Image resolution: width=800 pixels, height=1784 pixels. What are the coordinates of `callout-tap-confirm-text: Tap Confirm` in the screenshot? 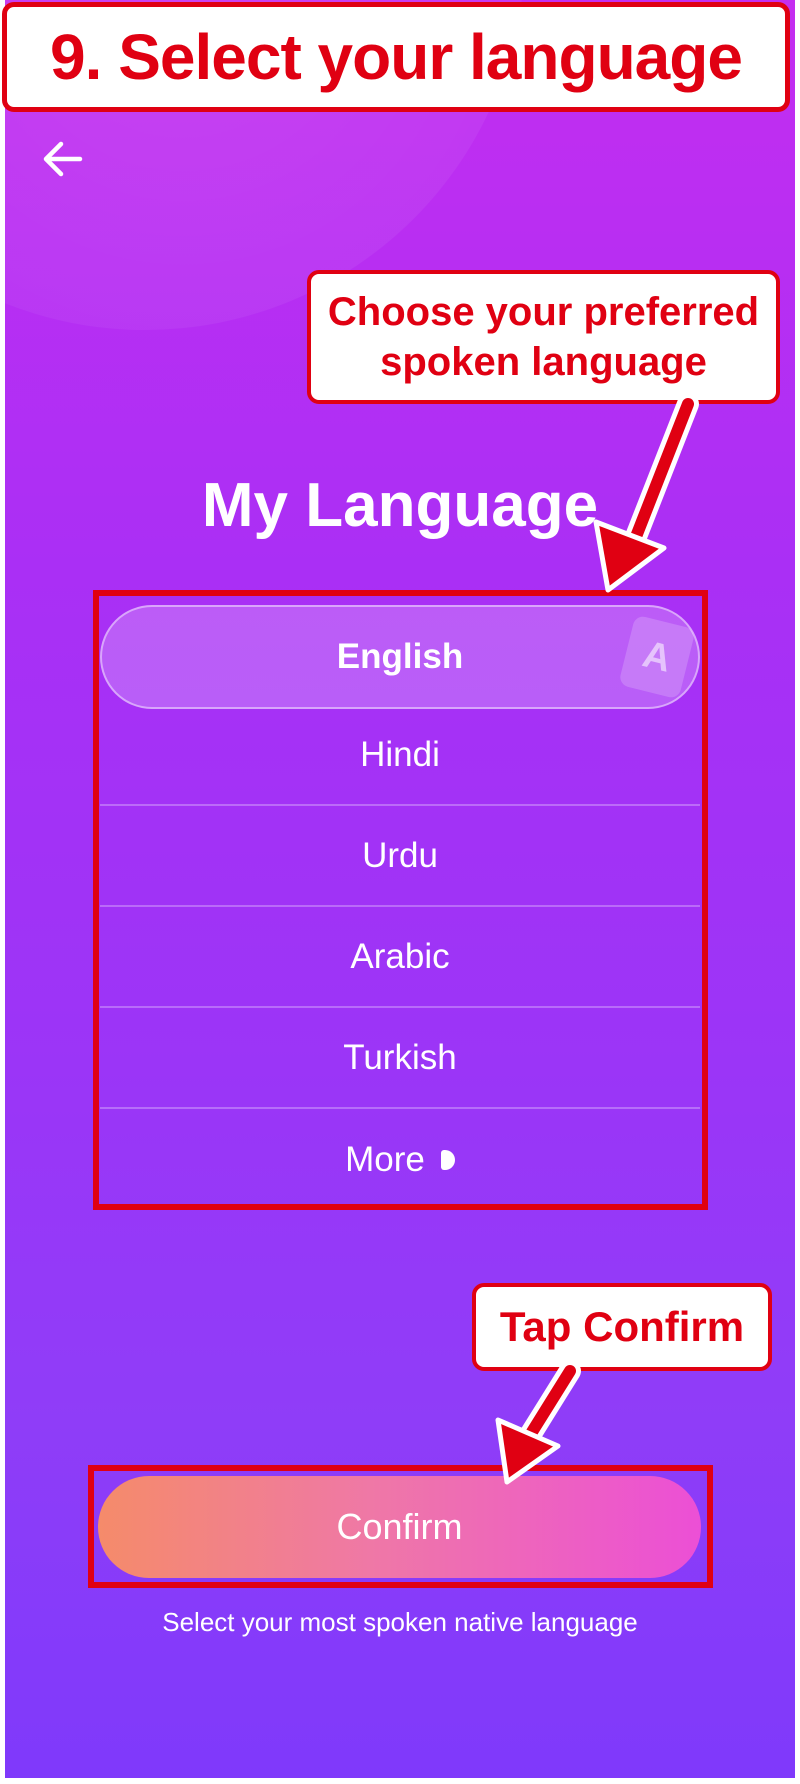 It's located at (622, 1326).